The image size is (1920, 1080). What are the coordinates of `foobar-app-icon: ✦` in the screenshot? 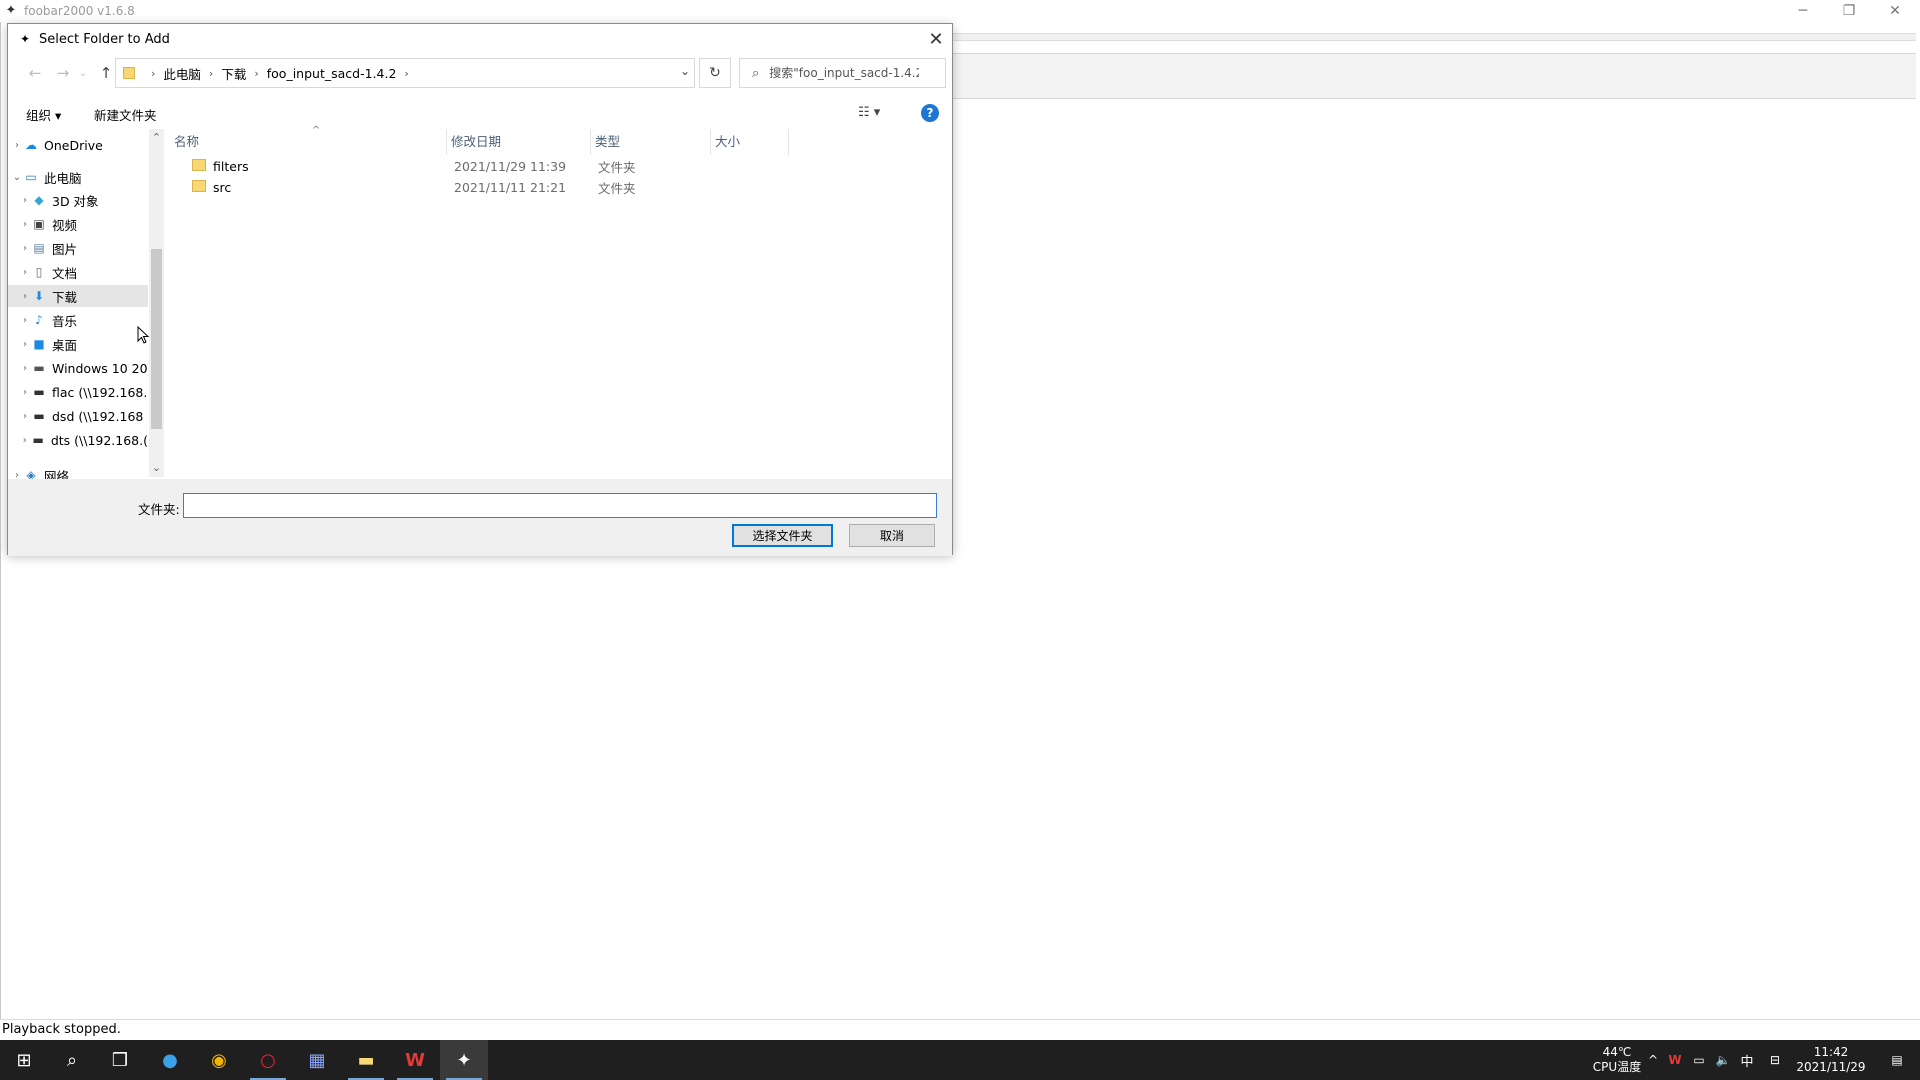 It's located at (11, 10).